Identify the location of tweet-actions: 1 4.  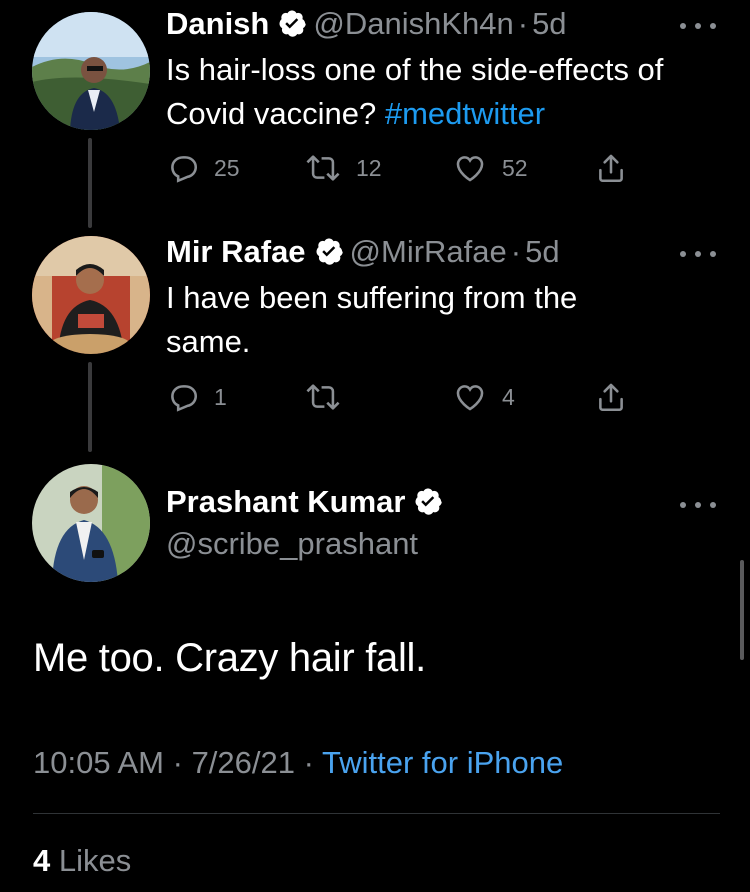
(401, 397).